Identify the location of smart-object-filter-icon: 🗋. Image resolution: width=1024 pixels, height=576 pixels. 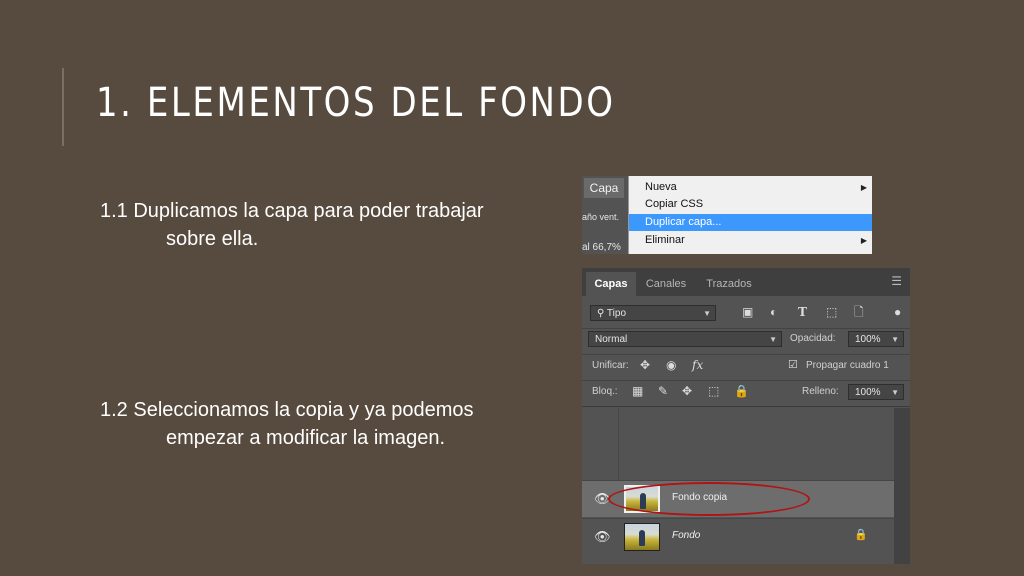
(859, 312).